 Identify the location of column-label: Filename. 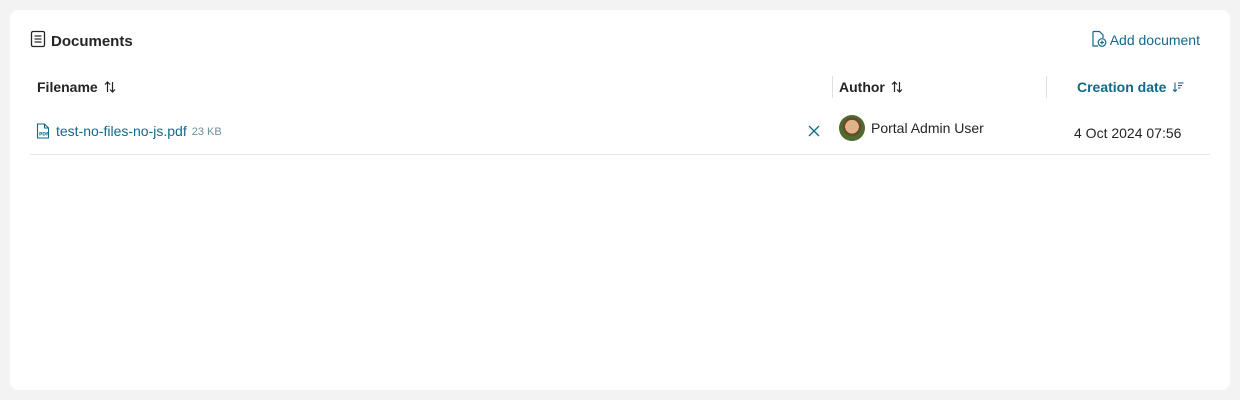
(67, 87).